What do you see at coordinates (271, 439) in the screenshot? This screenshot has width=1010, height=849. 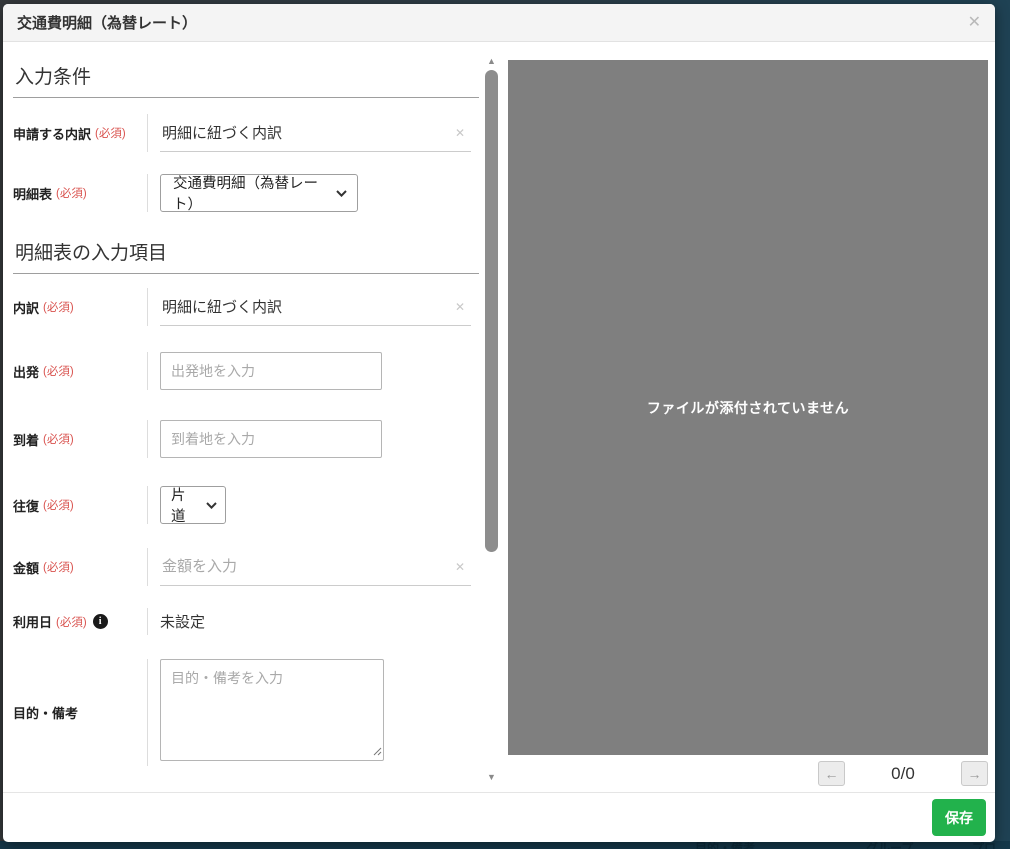 I see `arrival-input` at bounding box center [271, 439].